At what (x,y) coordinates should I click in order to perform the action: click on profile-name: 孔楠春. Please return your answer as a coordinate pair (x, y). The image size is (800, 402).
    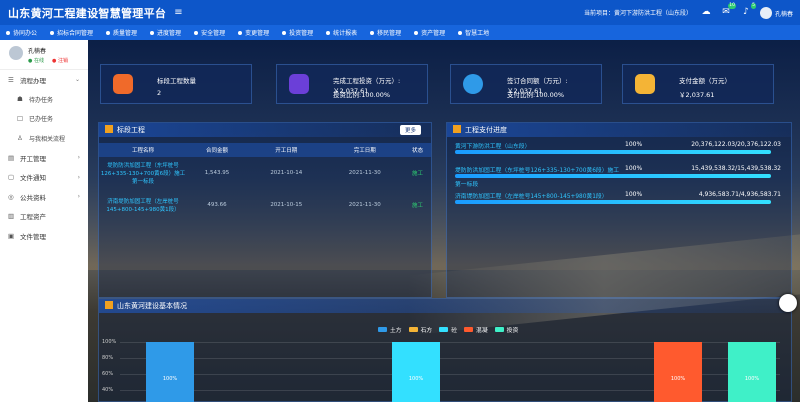
    Looking at the image, I should click on (37, 51).